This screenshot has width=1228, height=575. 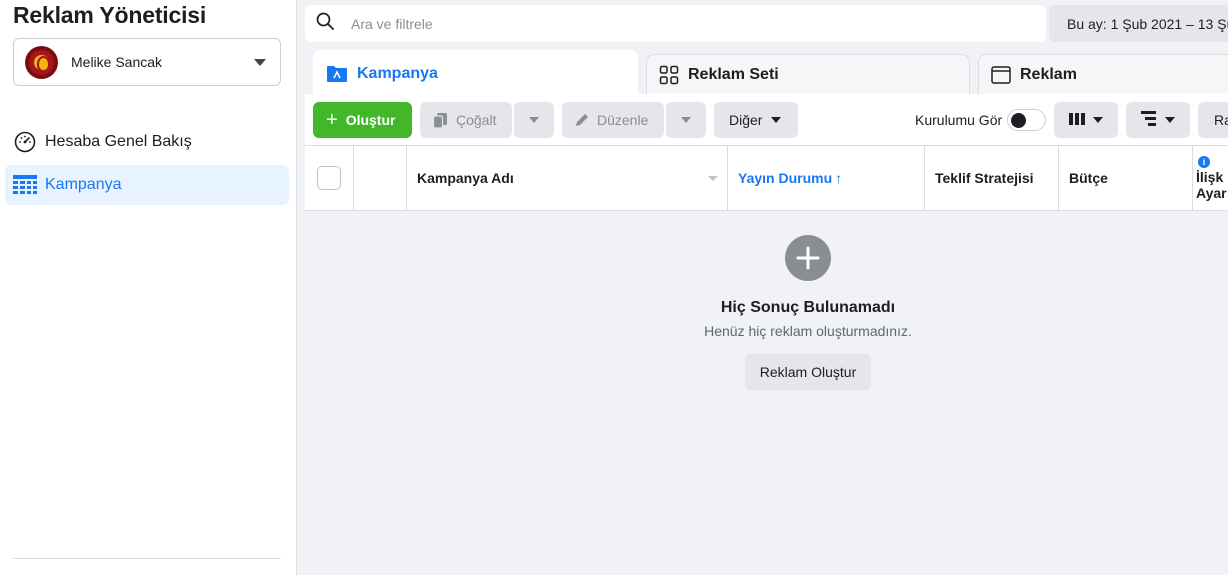 What do you see at coordinates (1126, 178) in the screenshot?
I see `column-header-budget: Bütçe` at bounding box center [1126, 178].